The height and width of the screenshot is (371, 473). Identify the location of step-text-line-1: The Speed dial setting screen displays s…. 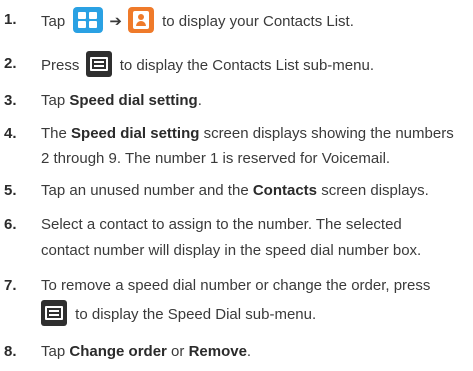
(247, 134).